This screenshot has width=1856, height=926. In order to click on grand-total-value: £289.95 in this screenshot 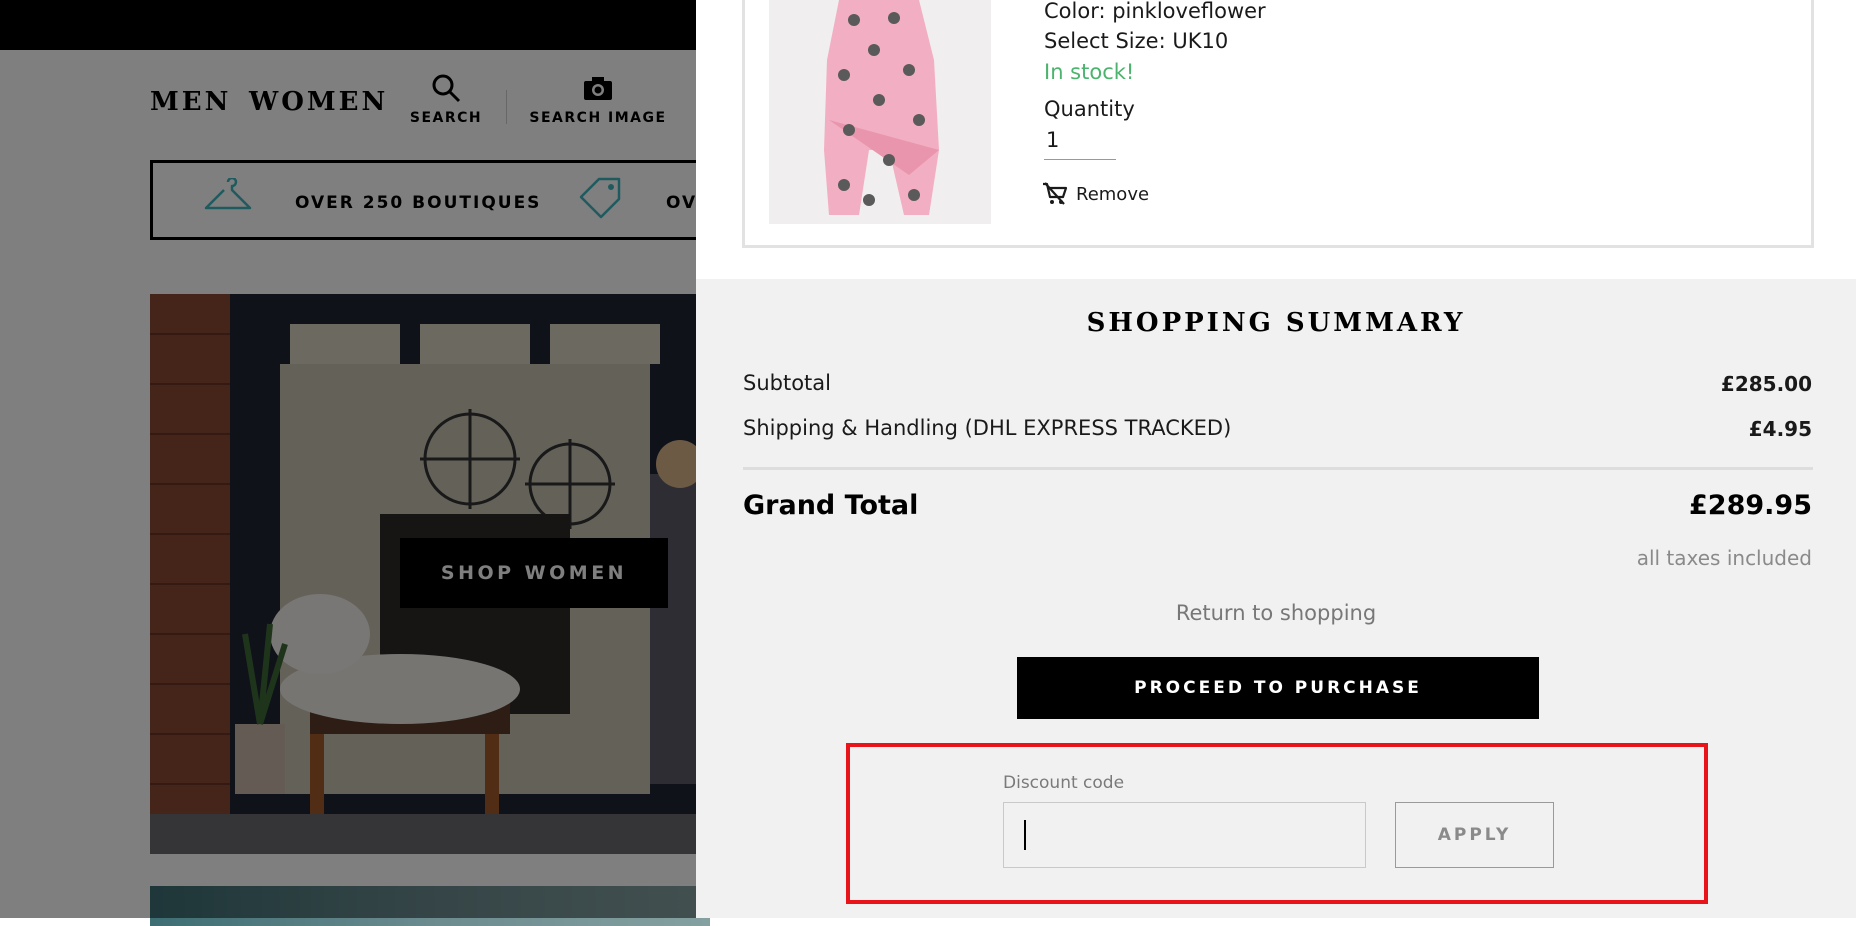, I will do `click(1750, 505)`.